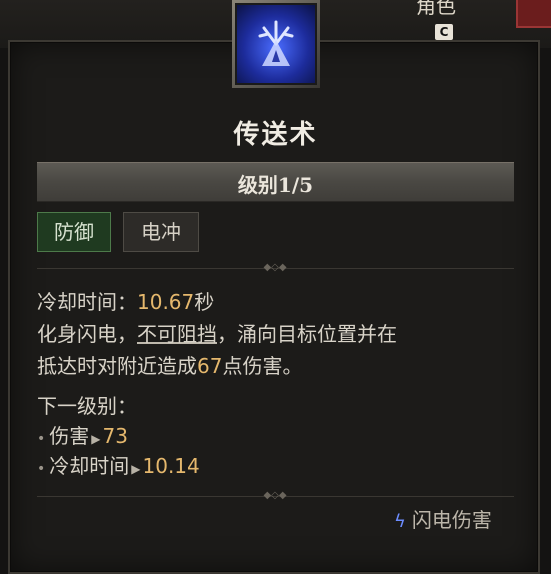  What do you see at coordinates (307, 334) in the screenshot?
I see `desc-text: ，涌向目标位置并在` at bounding box center [307, 334].